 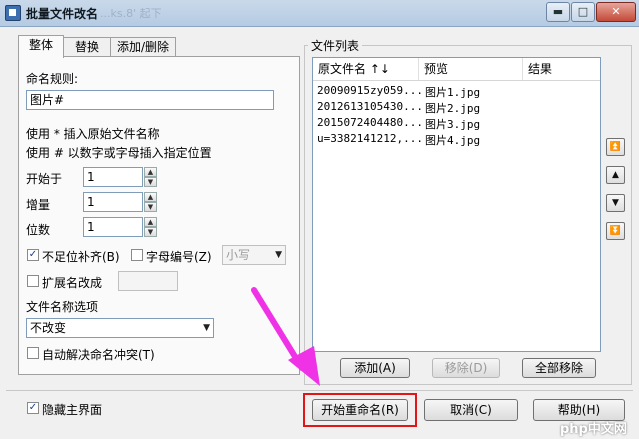 What do you see at coordinates (335, 45) in the screenshot?
I see `file-list-label: 文件列表` at bounding box center [335, 45].